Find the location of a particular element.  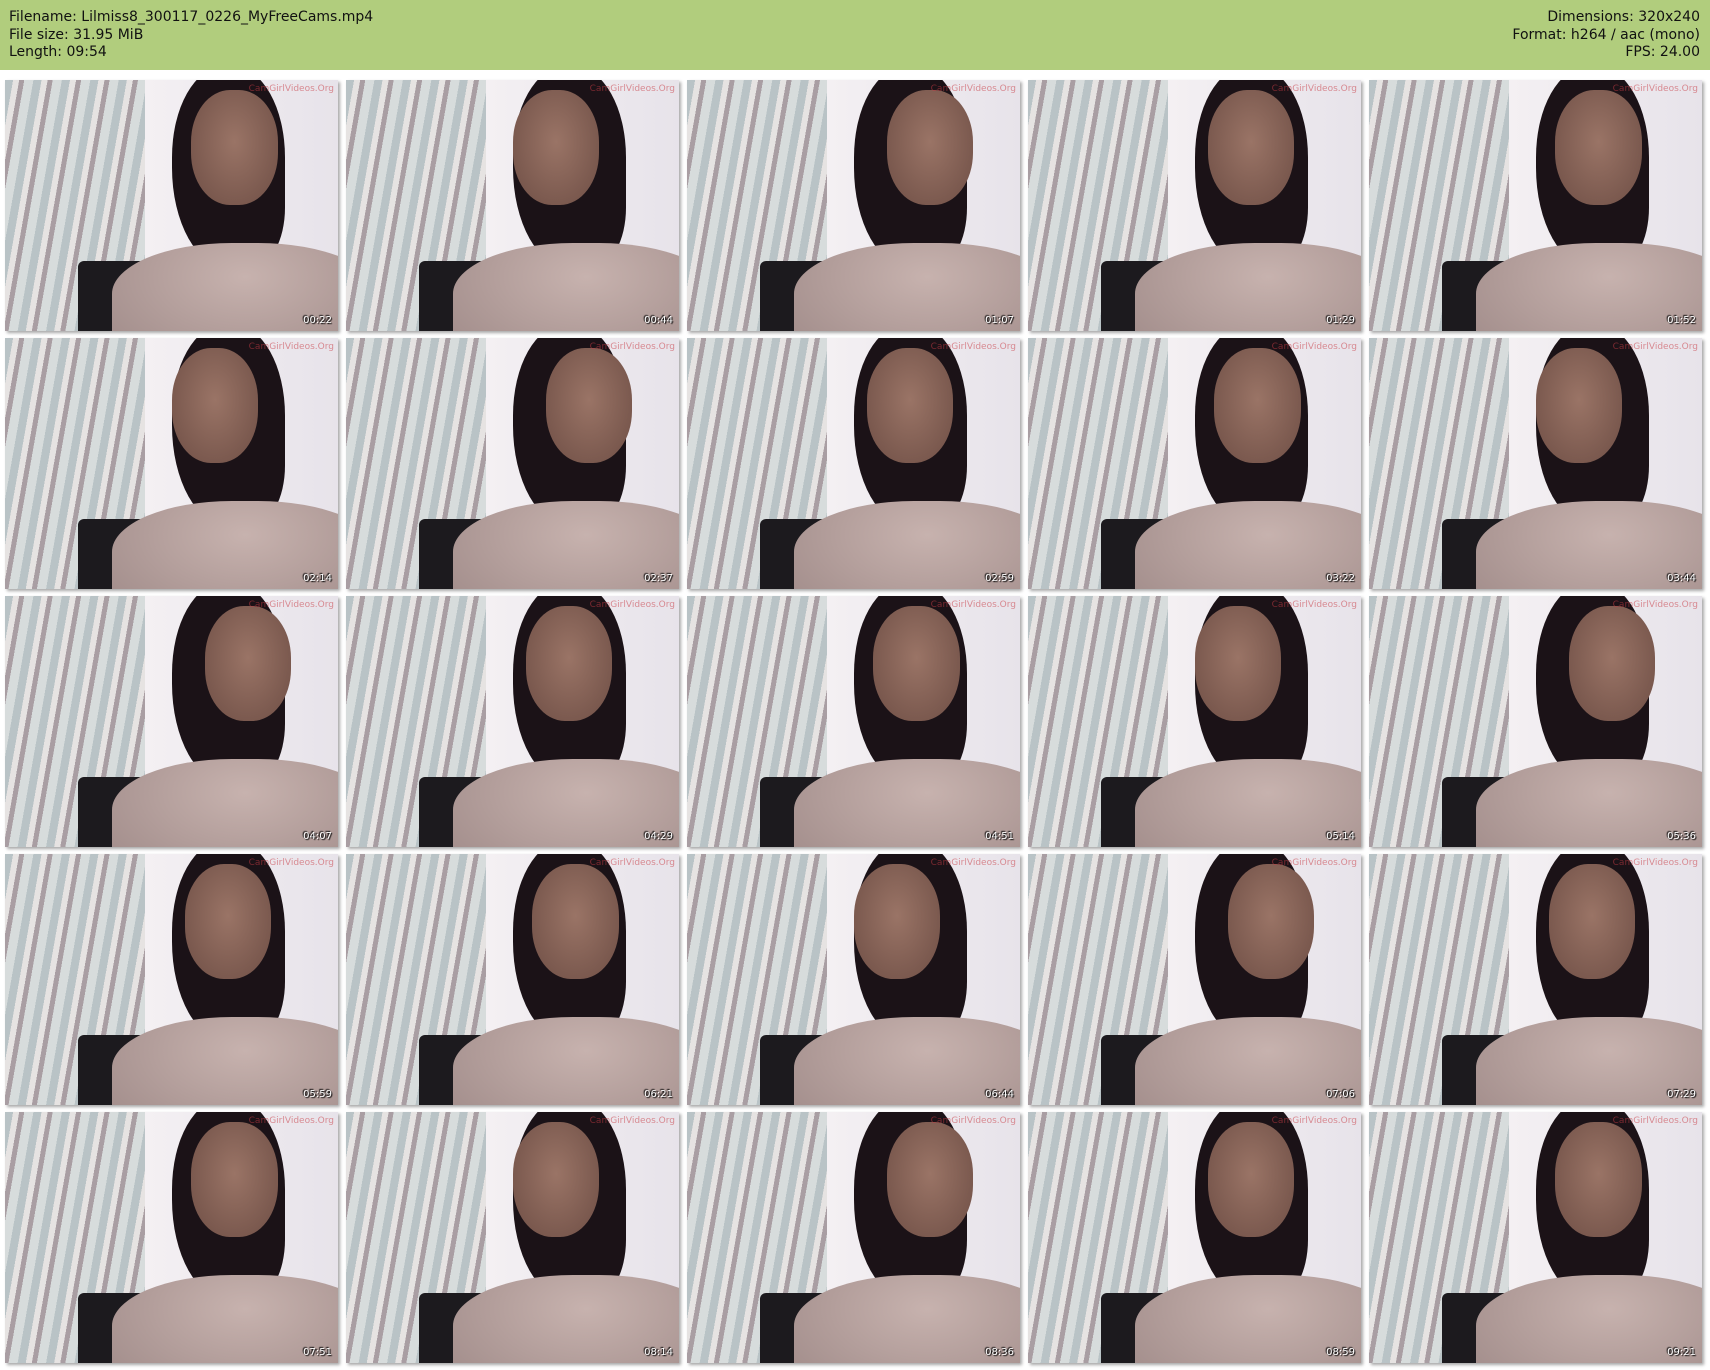

video-thumbnail: CamGirlVideos.Org 02:14 is located at coordinates (171, 463).